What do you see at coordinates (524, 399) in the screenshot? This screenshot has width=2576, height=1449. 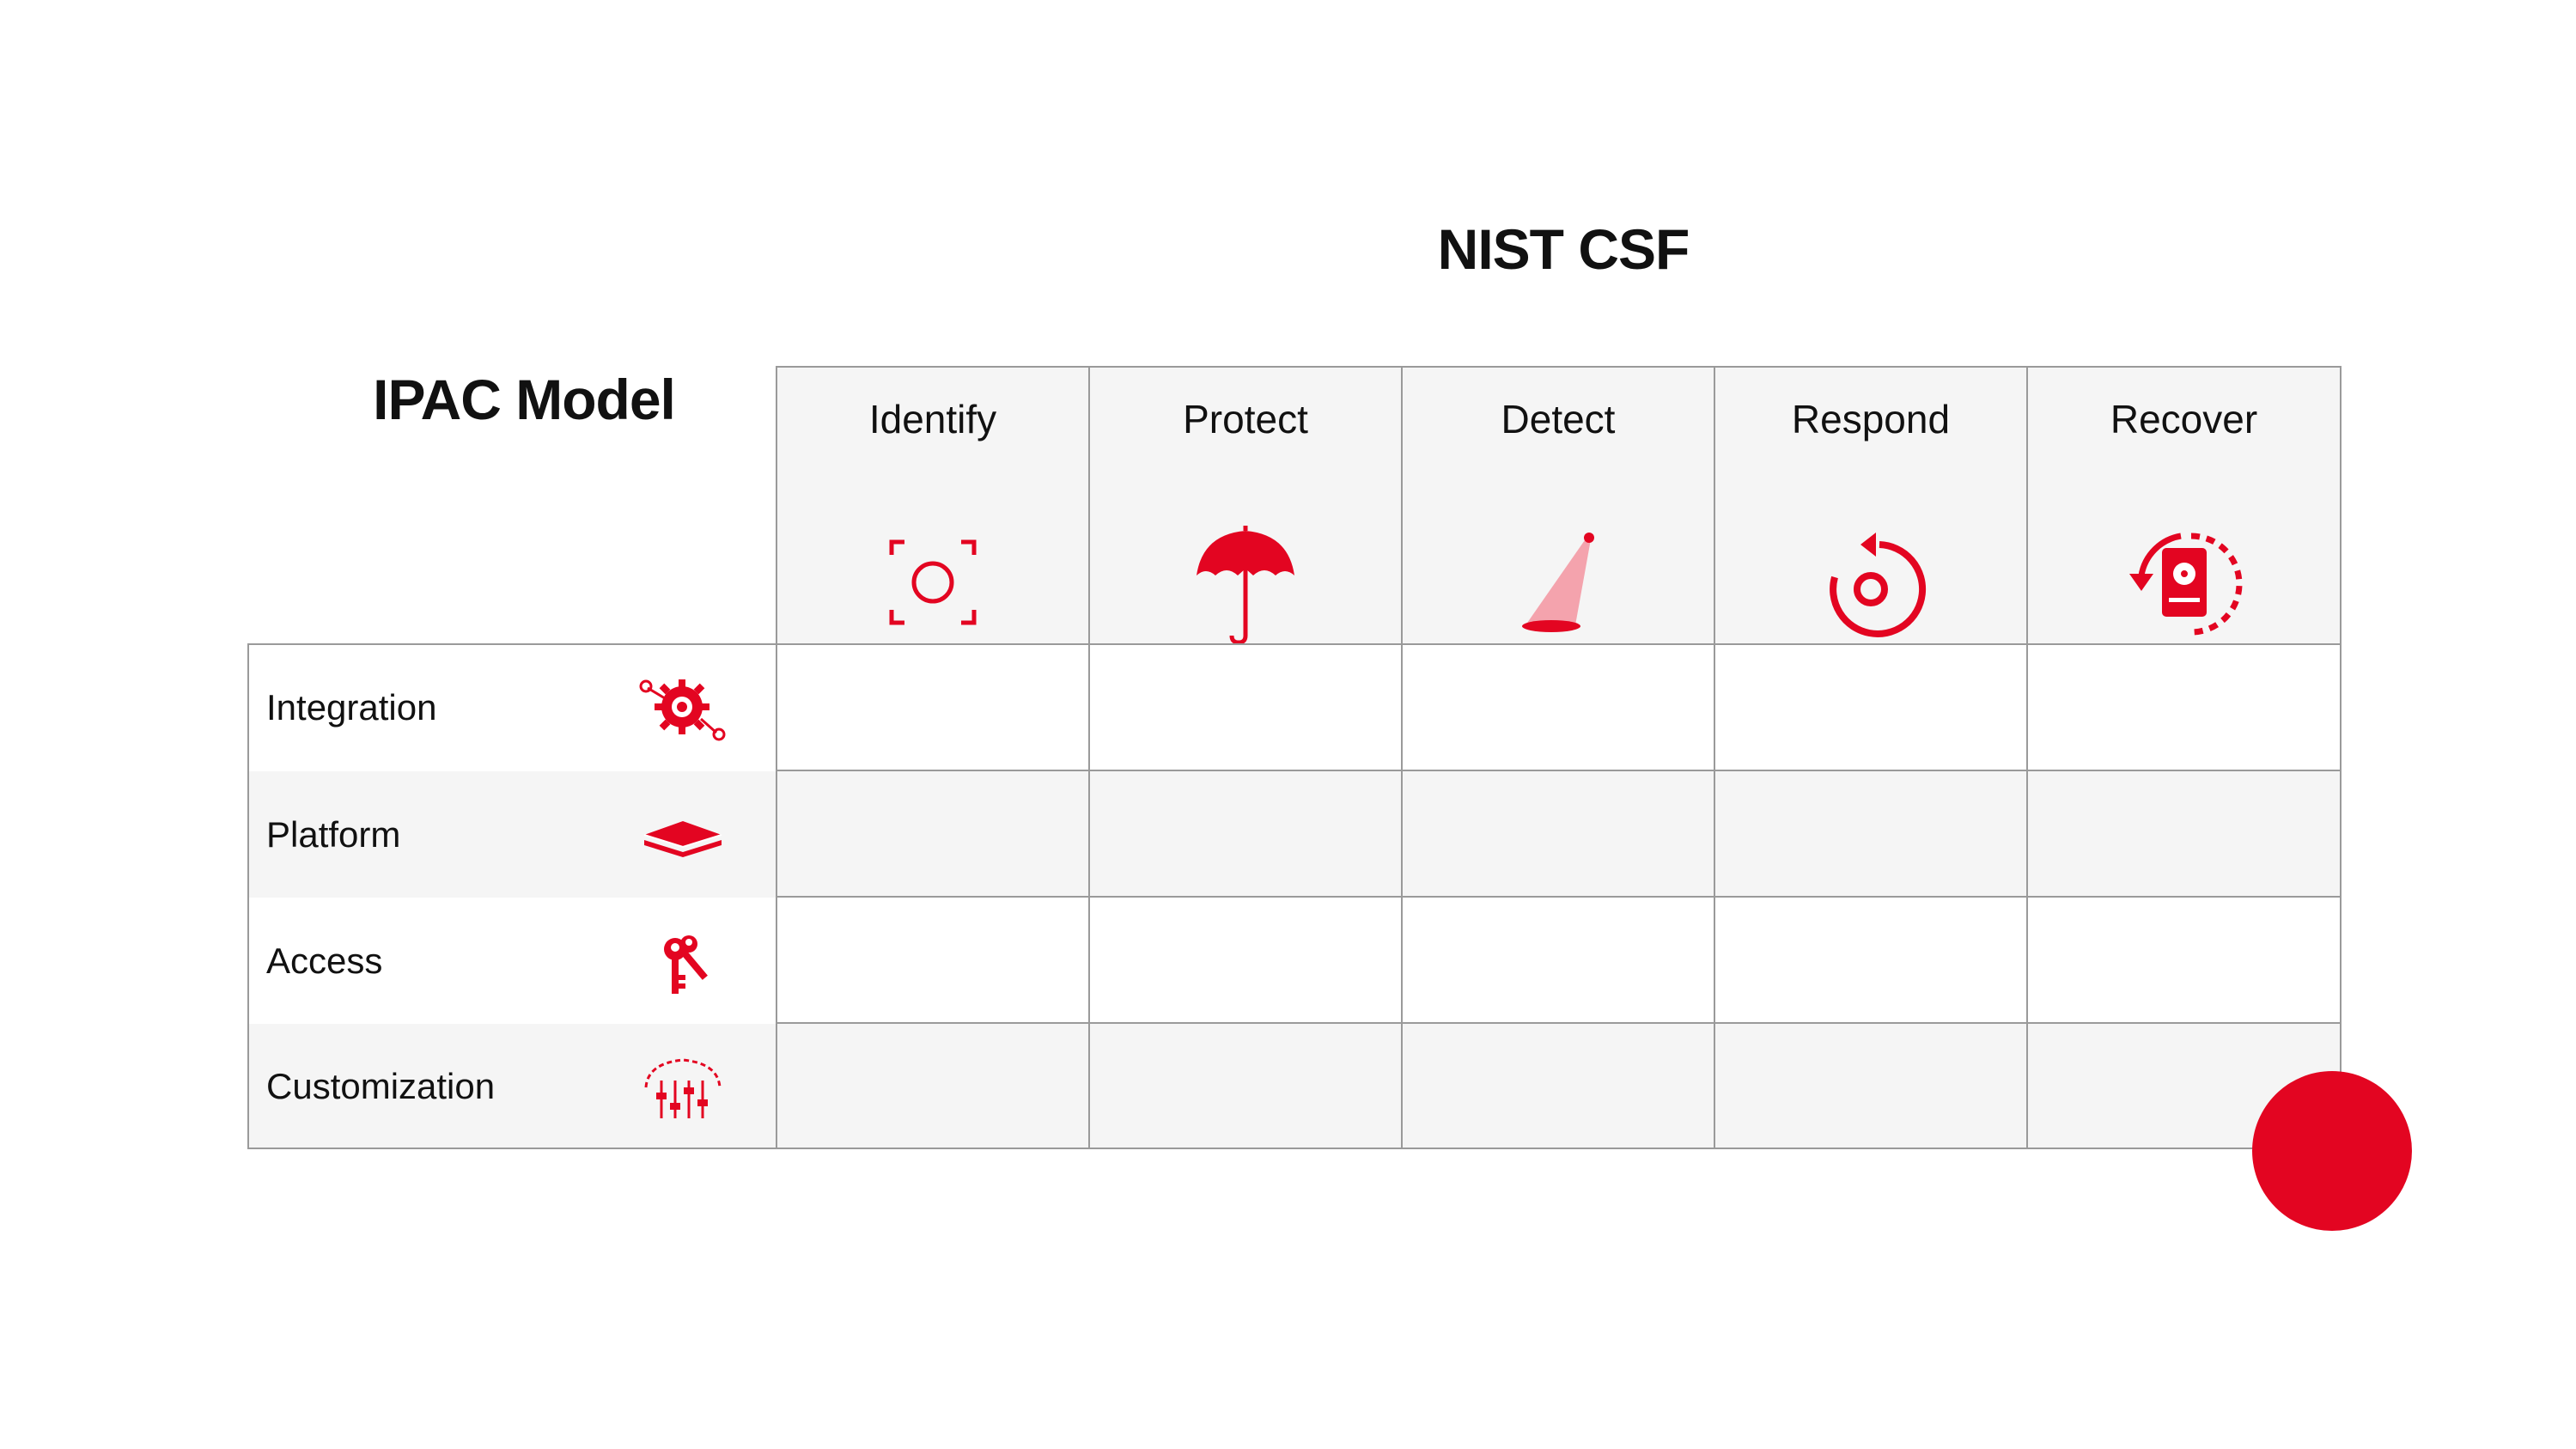 I see `ipac-model-title: IPAC Model` at bounding box center [524, 399].